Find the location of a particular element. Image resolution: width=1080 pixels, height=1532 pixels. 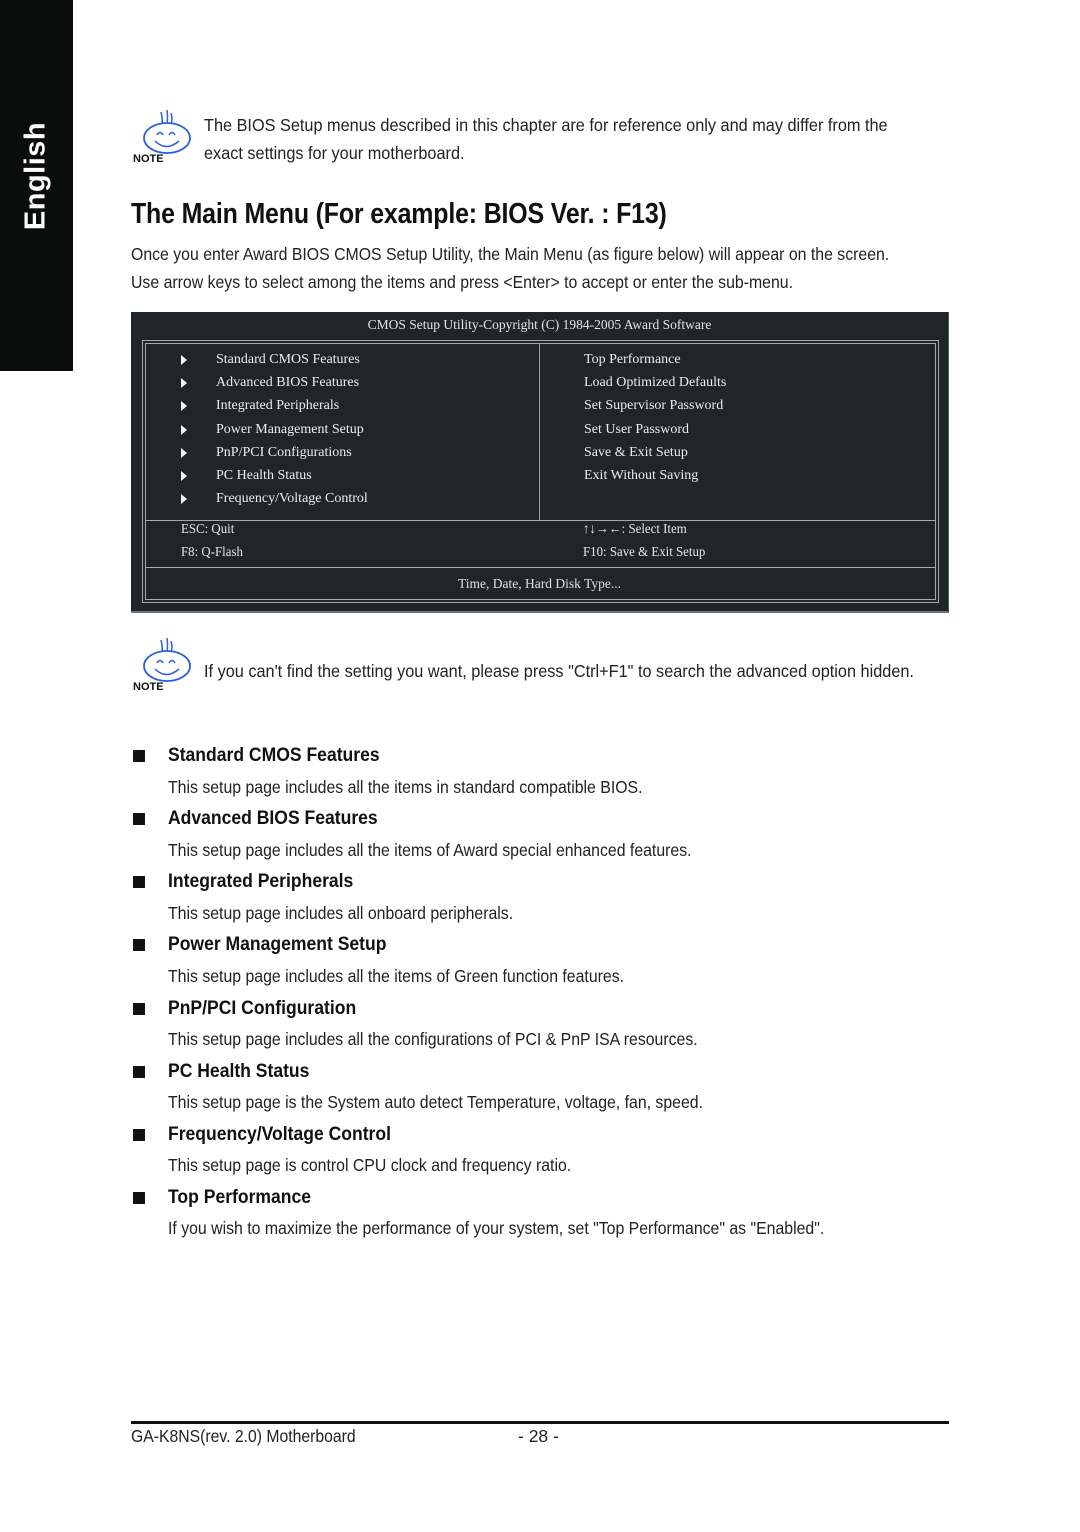

bios-key-arrows: ↑↓→←: Select Item is located at coordinates (635, 529).